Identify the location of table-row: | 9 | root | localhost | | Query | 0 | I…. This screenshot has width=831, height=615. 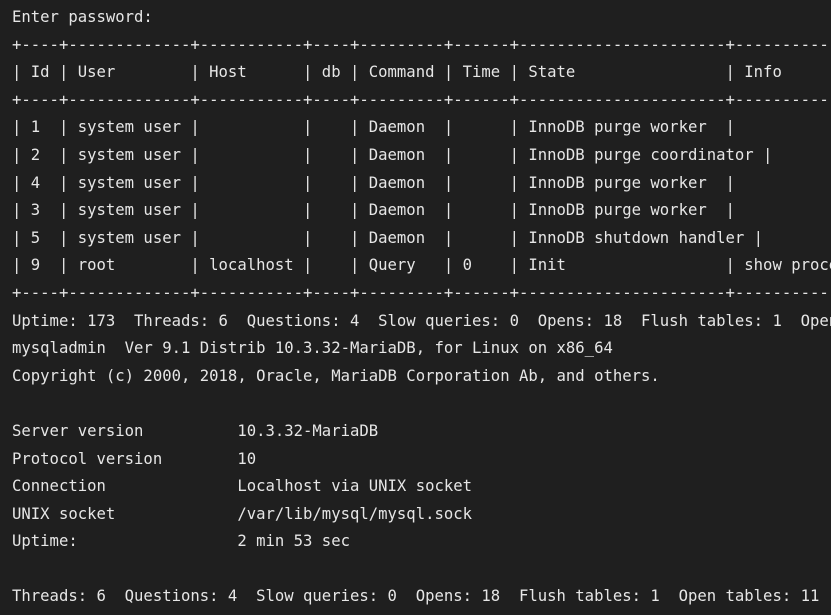
(421, 265).